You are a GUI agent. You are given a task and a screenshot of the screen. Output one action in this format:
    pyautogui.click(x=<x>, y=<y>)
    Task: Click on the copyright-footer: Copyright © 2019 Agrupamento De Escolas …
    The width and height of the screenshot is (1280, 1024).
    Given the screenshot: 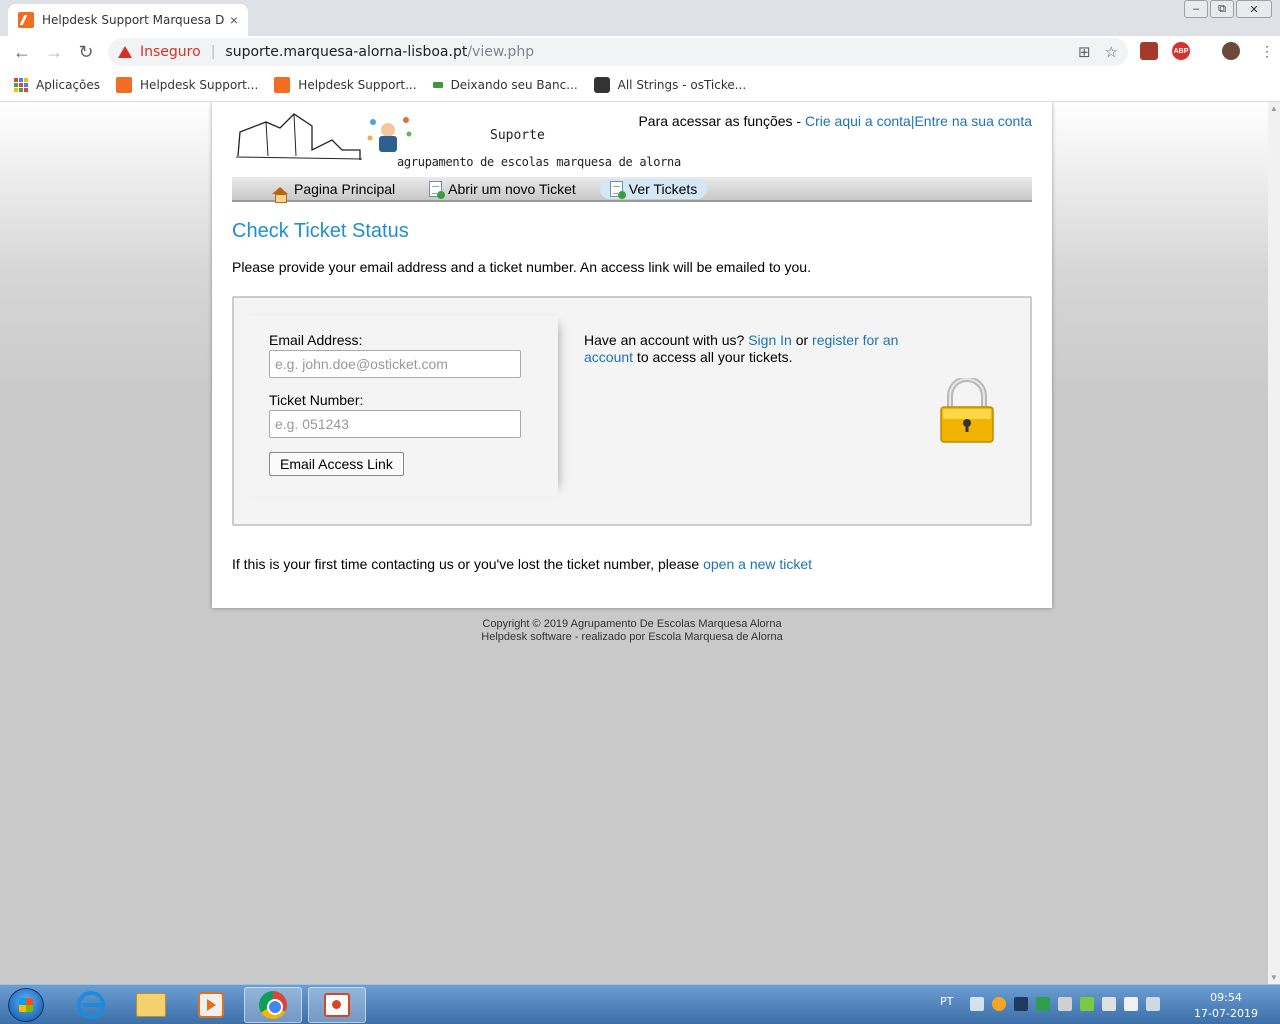 What is the action you would take?
    pyautogui.click(x=632, y=631)
    